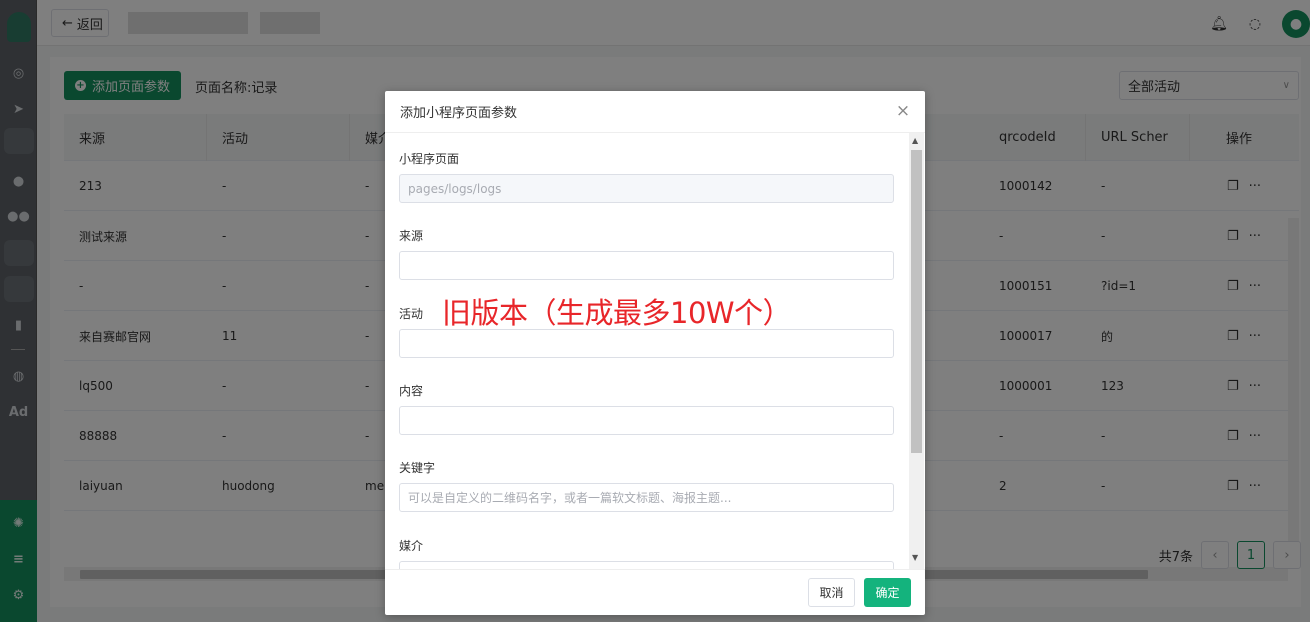  What do you see at coordinates (655, 112) in the screenshot?
I see `dialog-header: 添加小程序页面参数 ×` at bounding box center [655, 112].